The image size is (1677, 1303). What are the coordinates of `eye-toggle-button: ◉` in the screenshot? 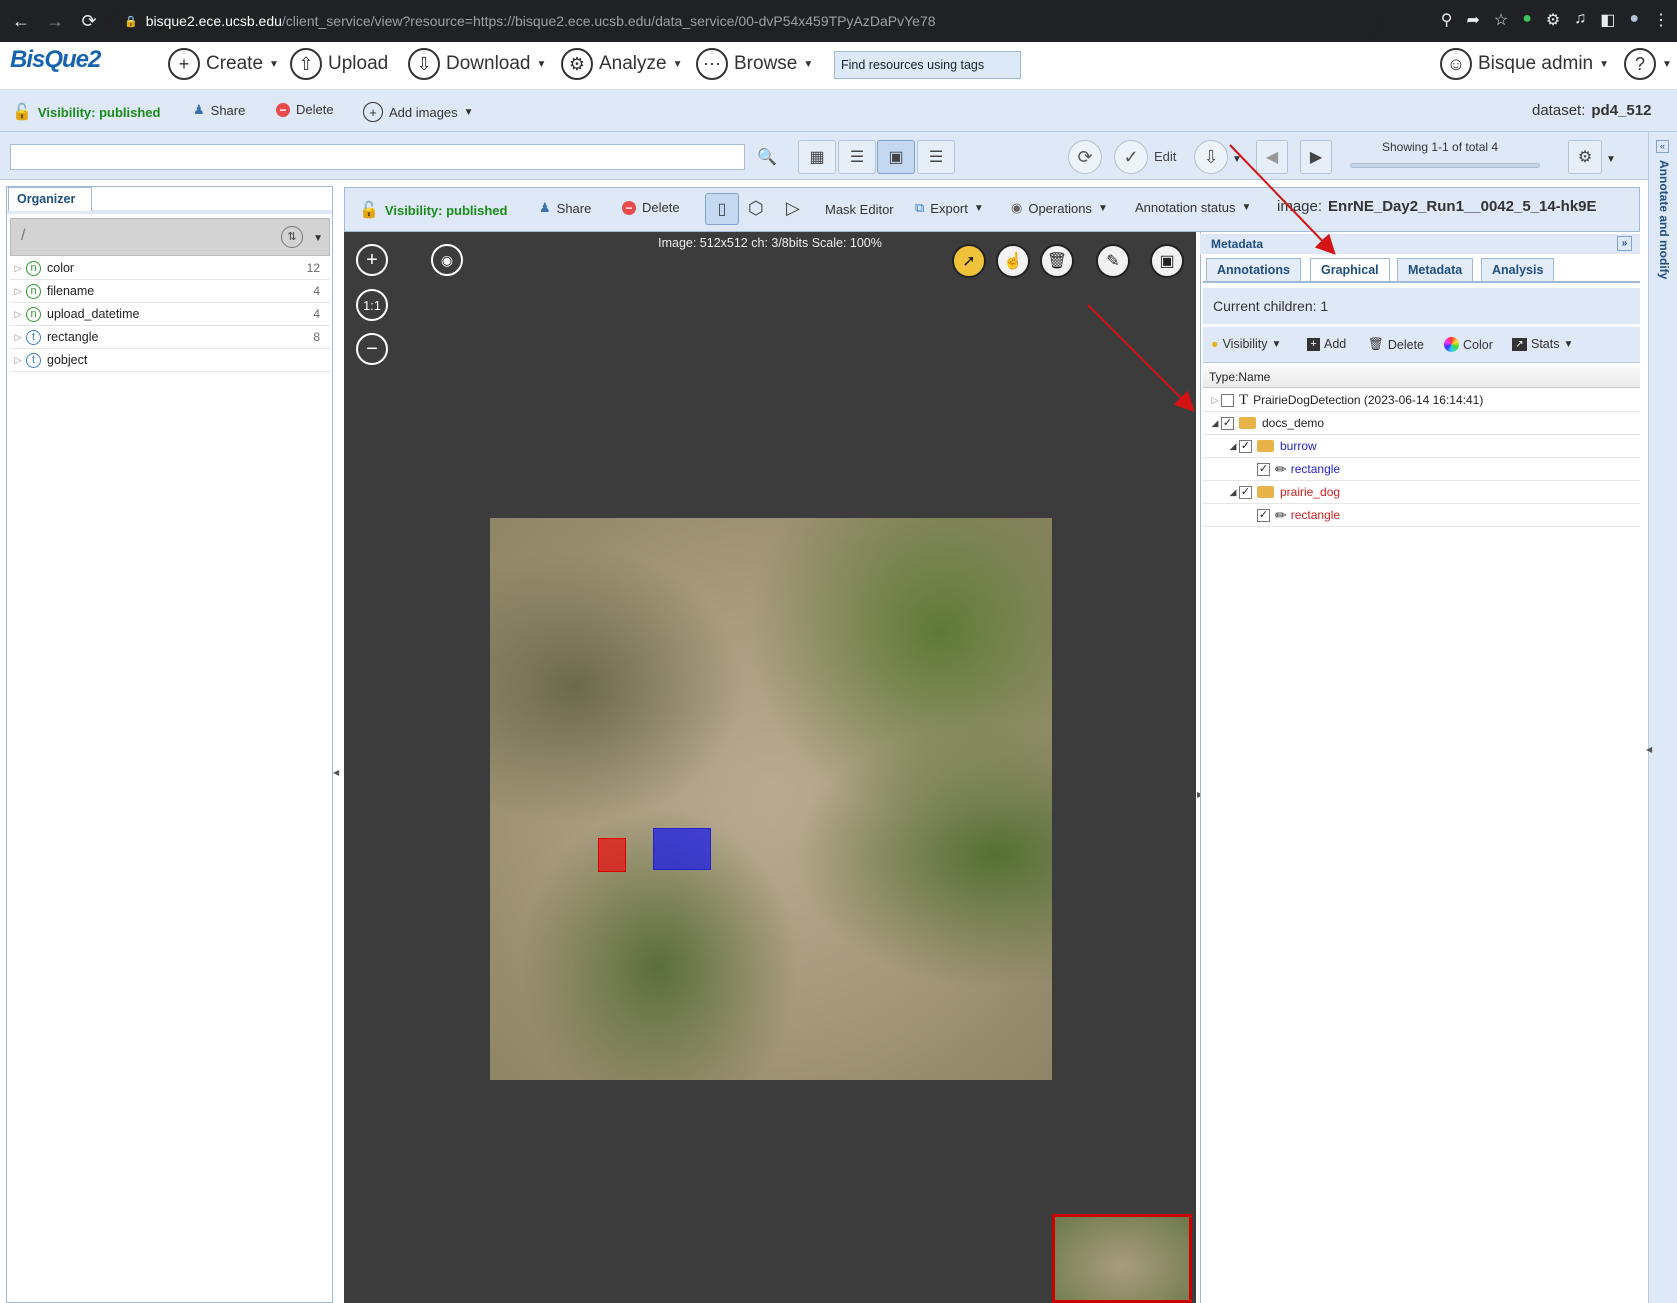 It's located at (447, 260).